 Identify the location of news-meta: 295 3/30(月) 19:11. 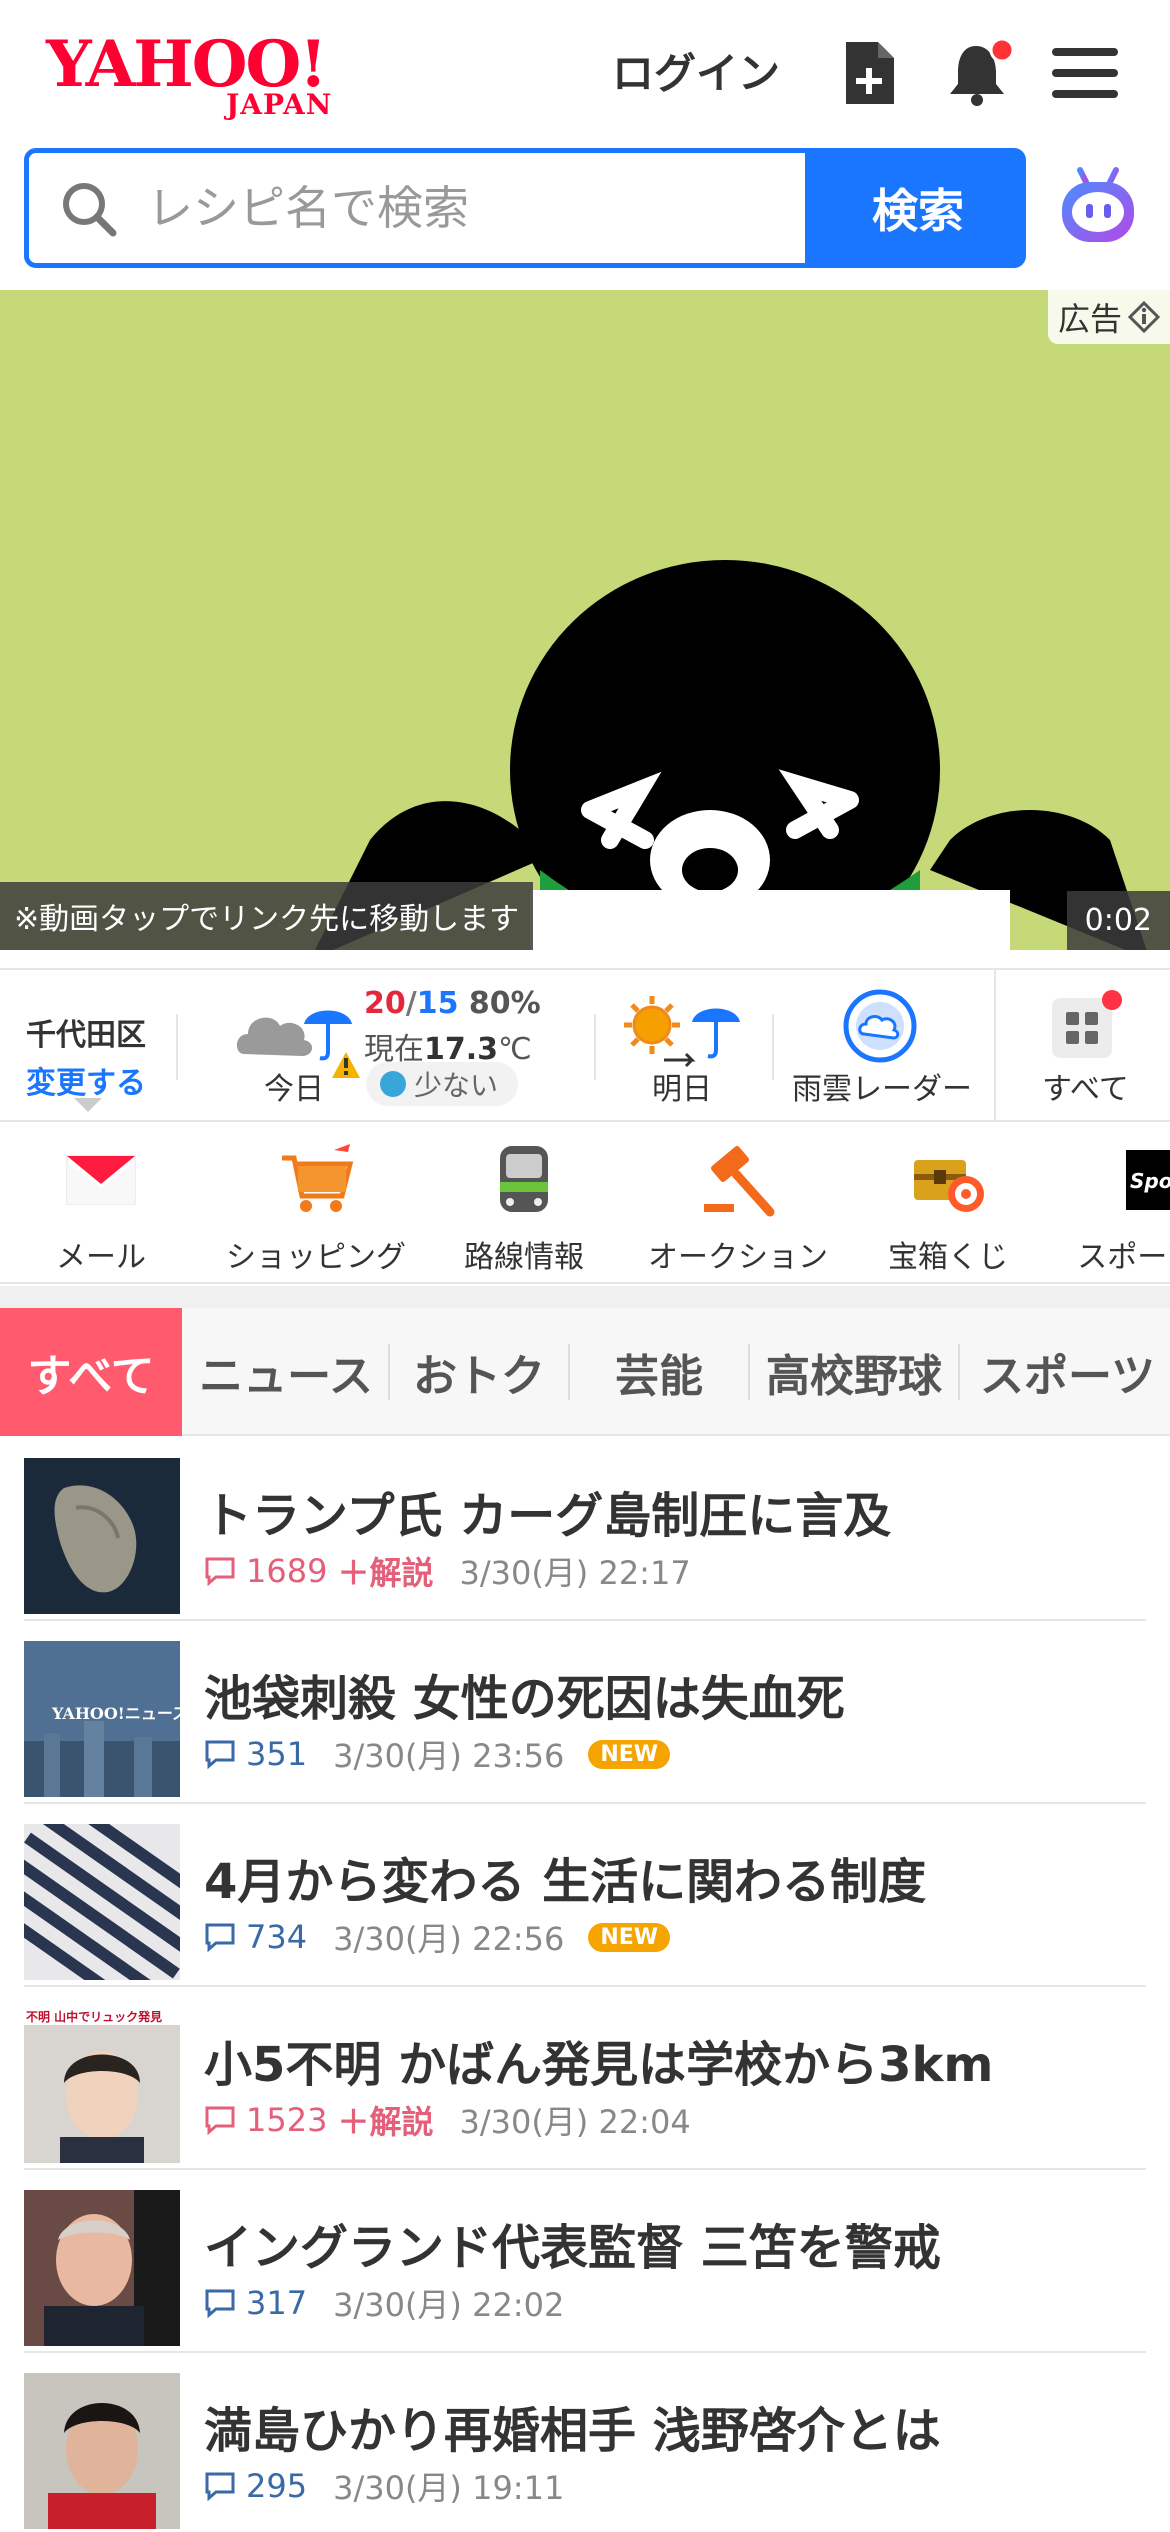
(384, 2486).